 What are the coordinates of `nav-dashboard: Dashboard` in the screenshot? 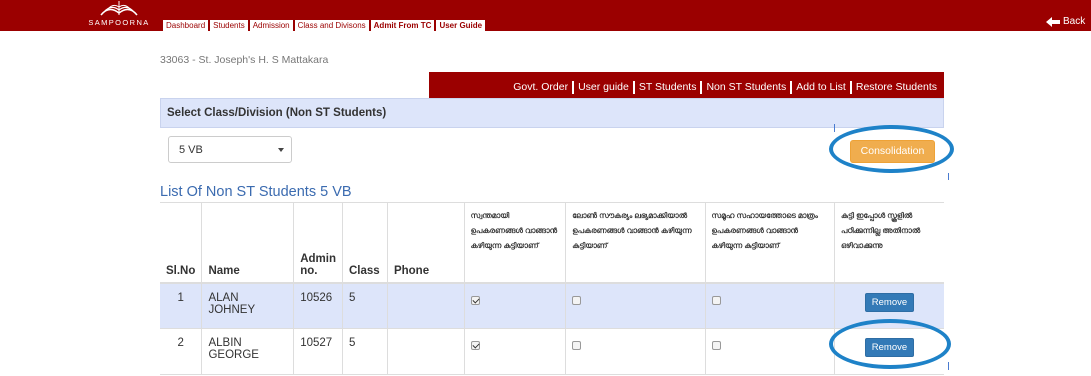 It's located at (186, 25).